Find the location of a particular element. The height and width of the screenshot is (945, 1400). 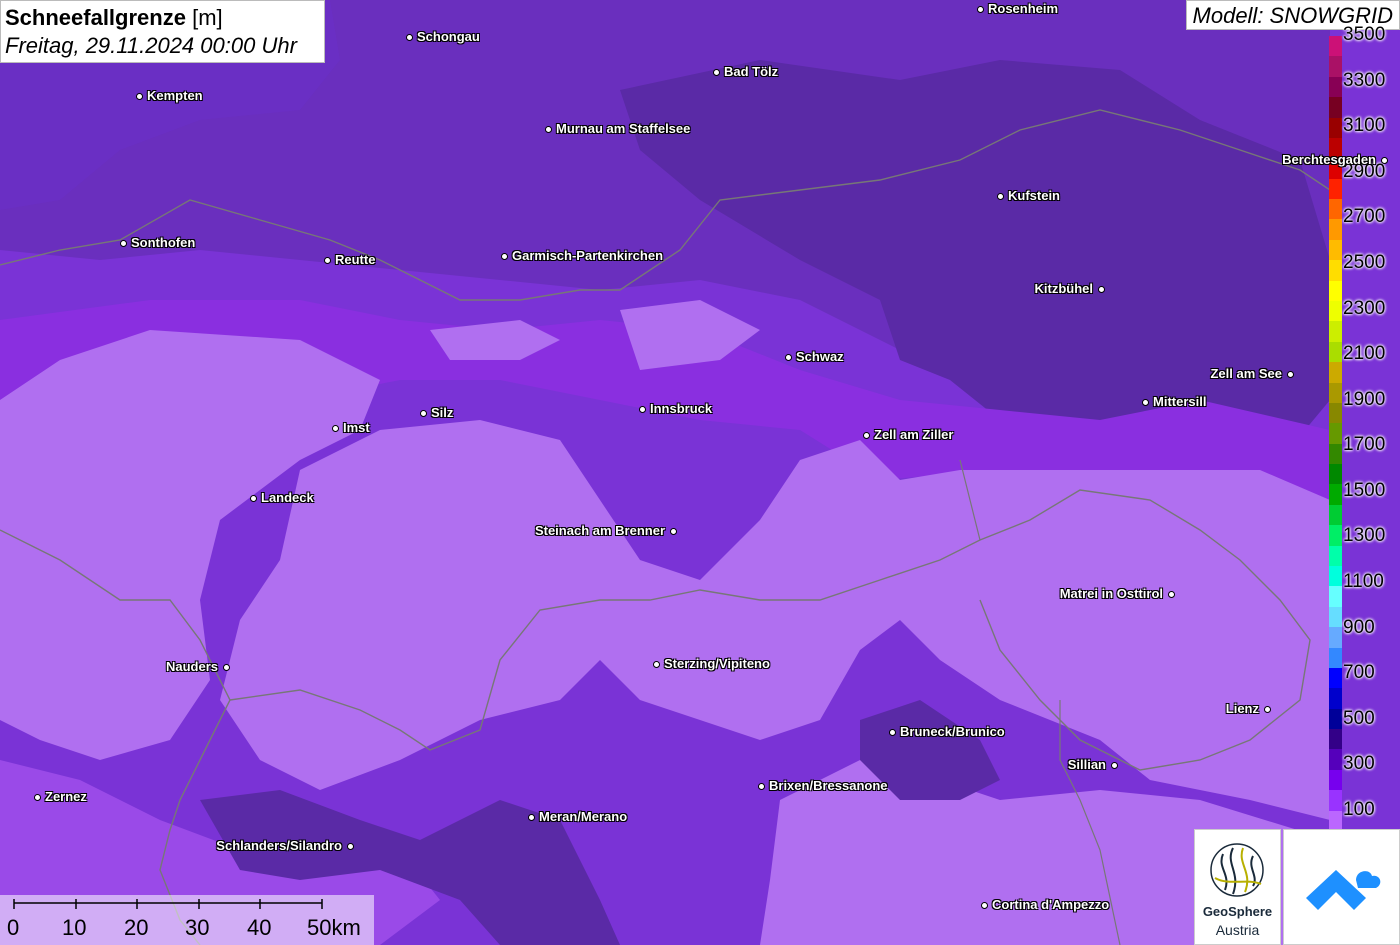

city-label: Lienz is located at coordinates (1242, 708).